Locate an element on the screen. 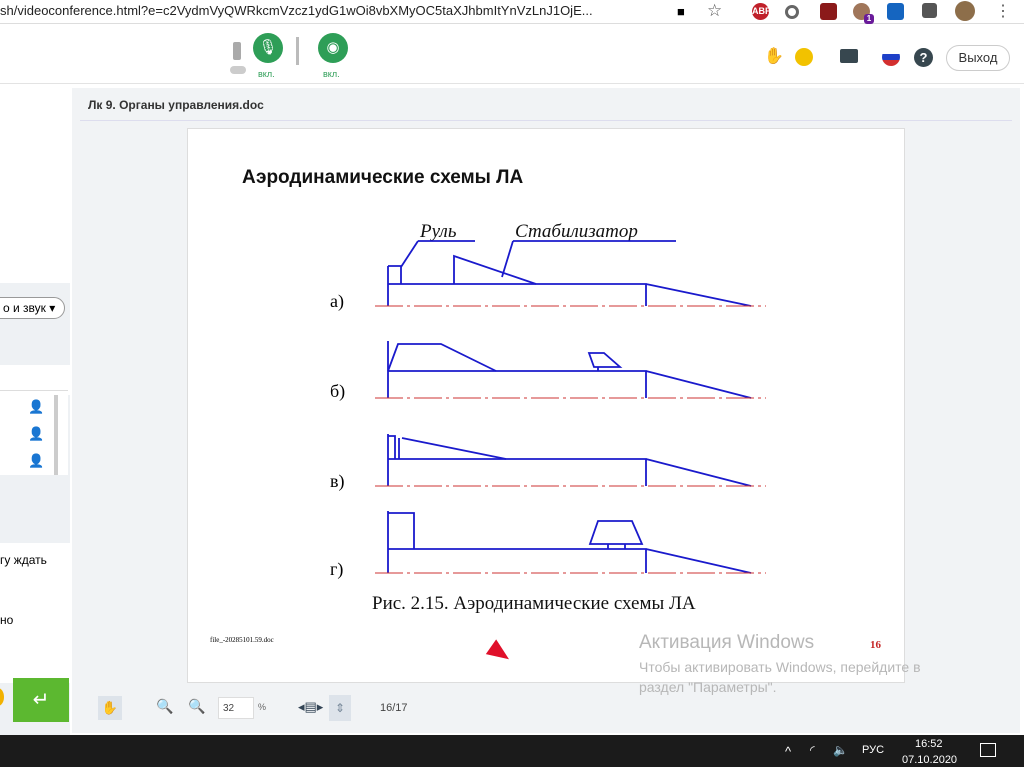  document-title: Лк 9. Органы управления.doc is located at coordinates (176, 105).